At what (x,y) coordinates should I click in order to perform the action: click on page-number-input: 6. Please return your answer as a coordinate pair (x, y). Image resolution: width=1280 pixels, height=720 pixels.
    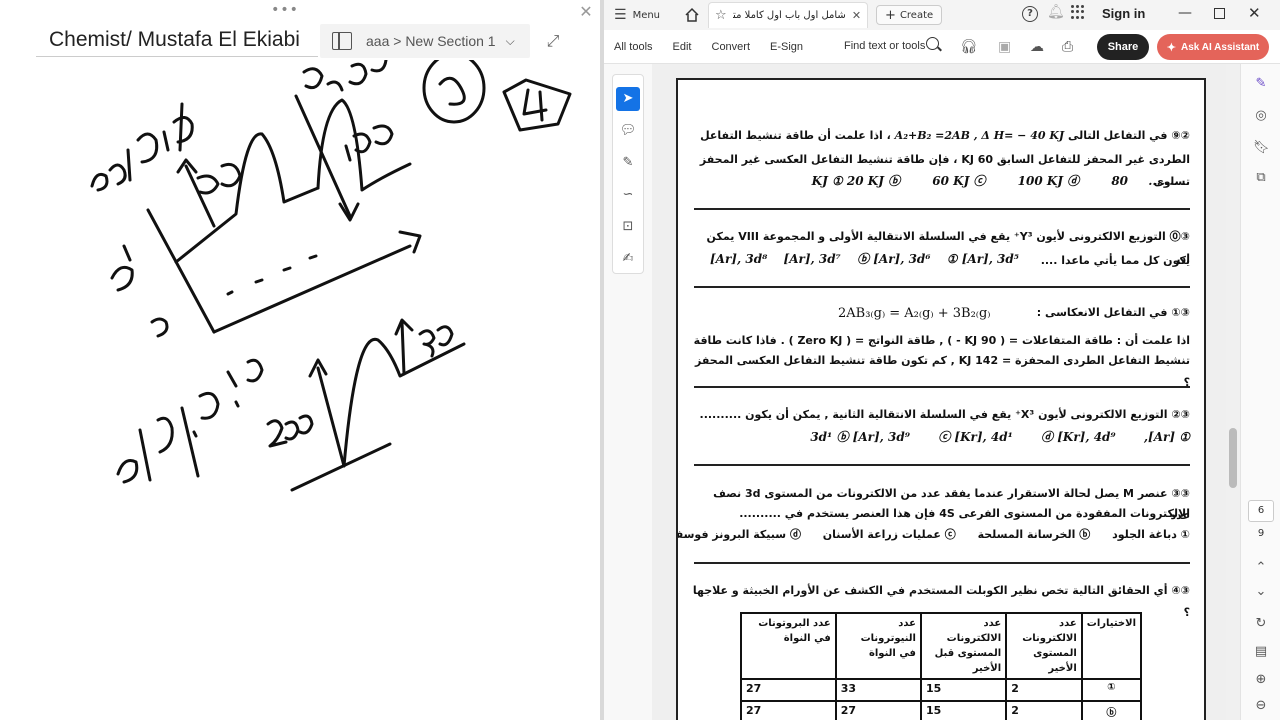
    Looking at the image, I should click on (1261, 511).